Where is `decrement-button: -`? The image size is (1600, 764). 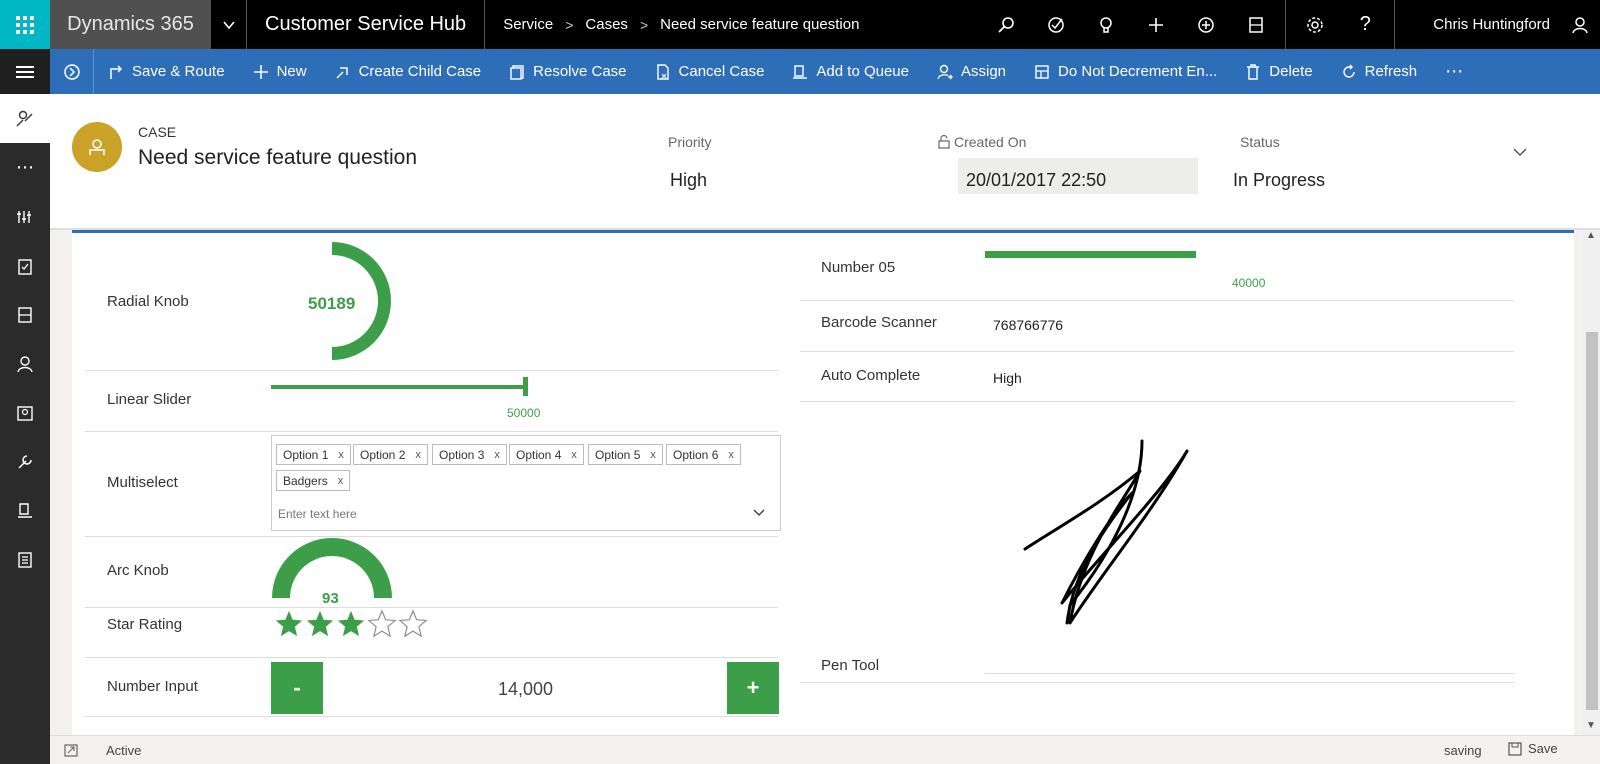 decrement-button: - is located at coordinates (297, 688).